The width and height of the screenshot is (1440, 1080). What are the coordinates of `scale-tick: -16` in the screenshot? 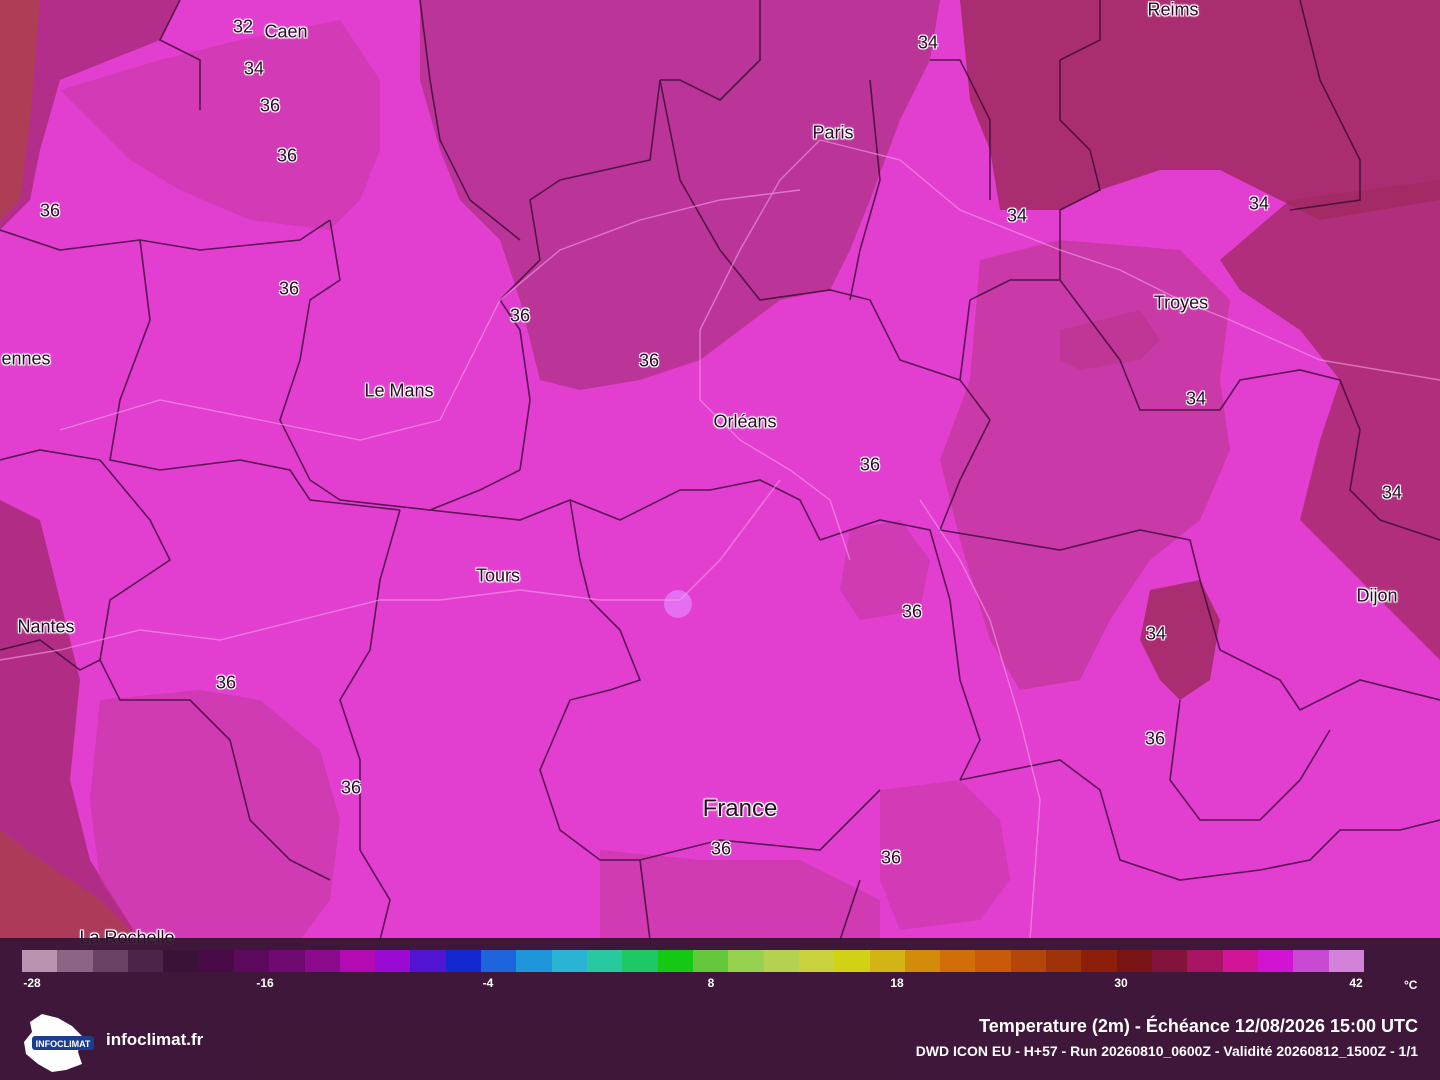 It's located at (265, 983).